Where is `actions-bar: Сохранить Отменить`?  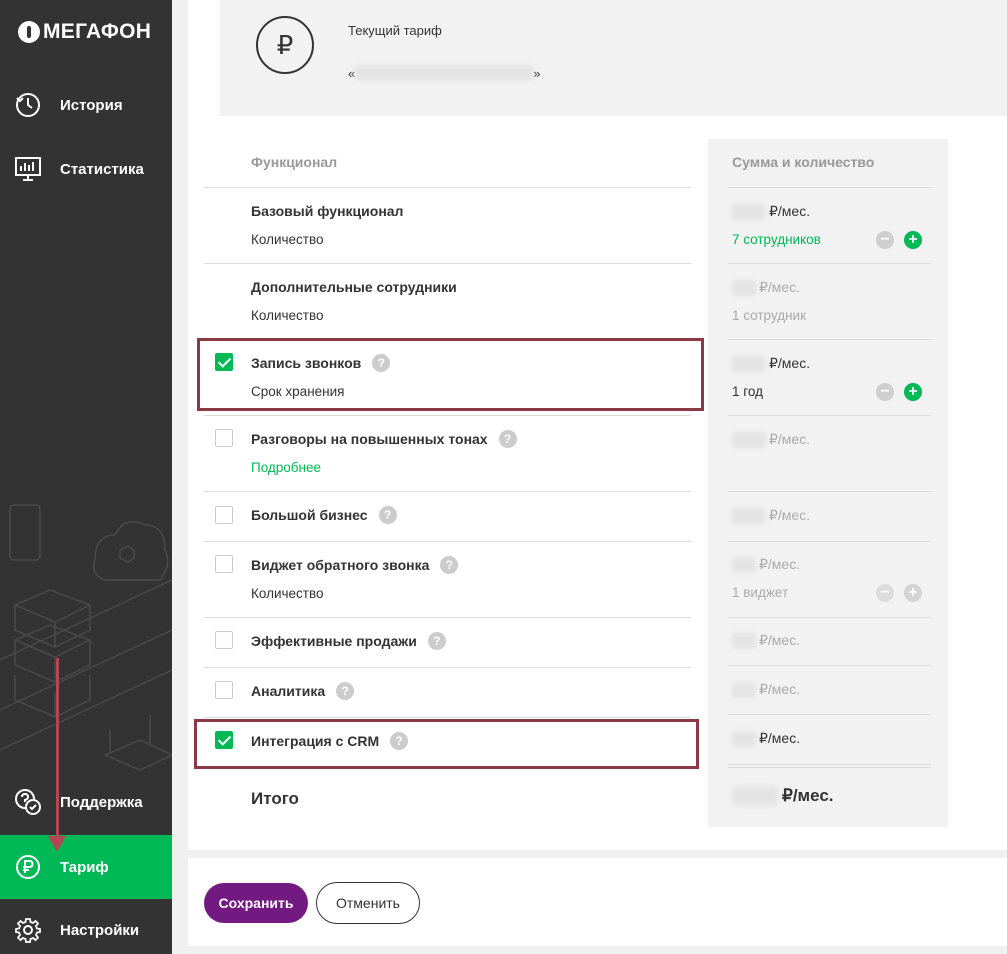
actions-bar: Сохранить Отменить is located at coordinates (597, 902).